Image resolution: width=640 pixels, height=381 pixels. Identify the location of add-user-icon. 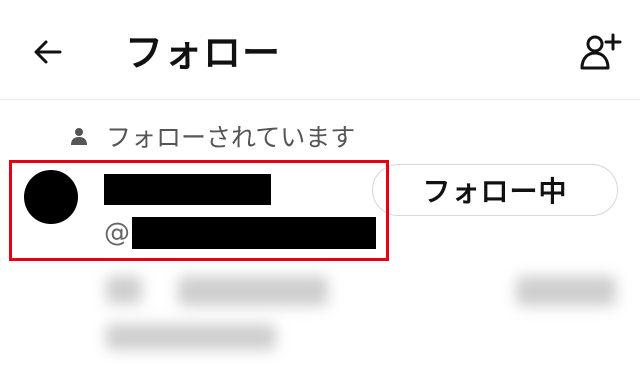
(601, 51).